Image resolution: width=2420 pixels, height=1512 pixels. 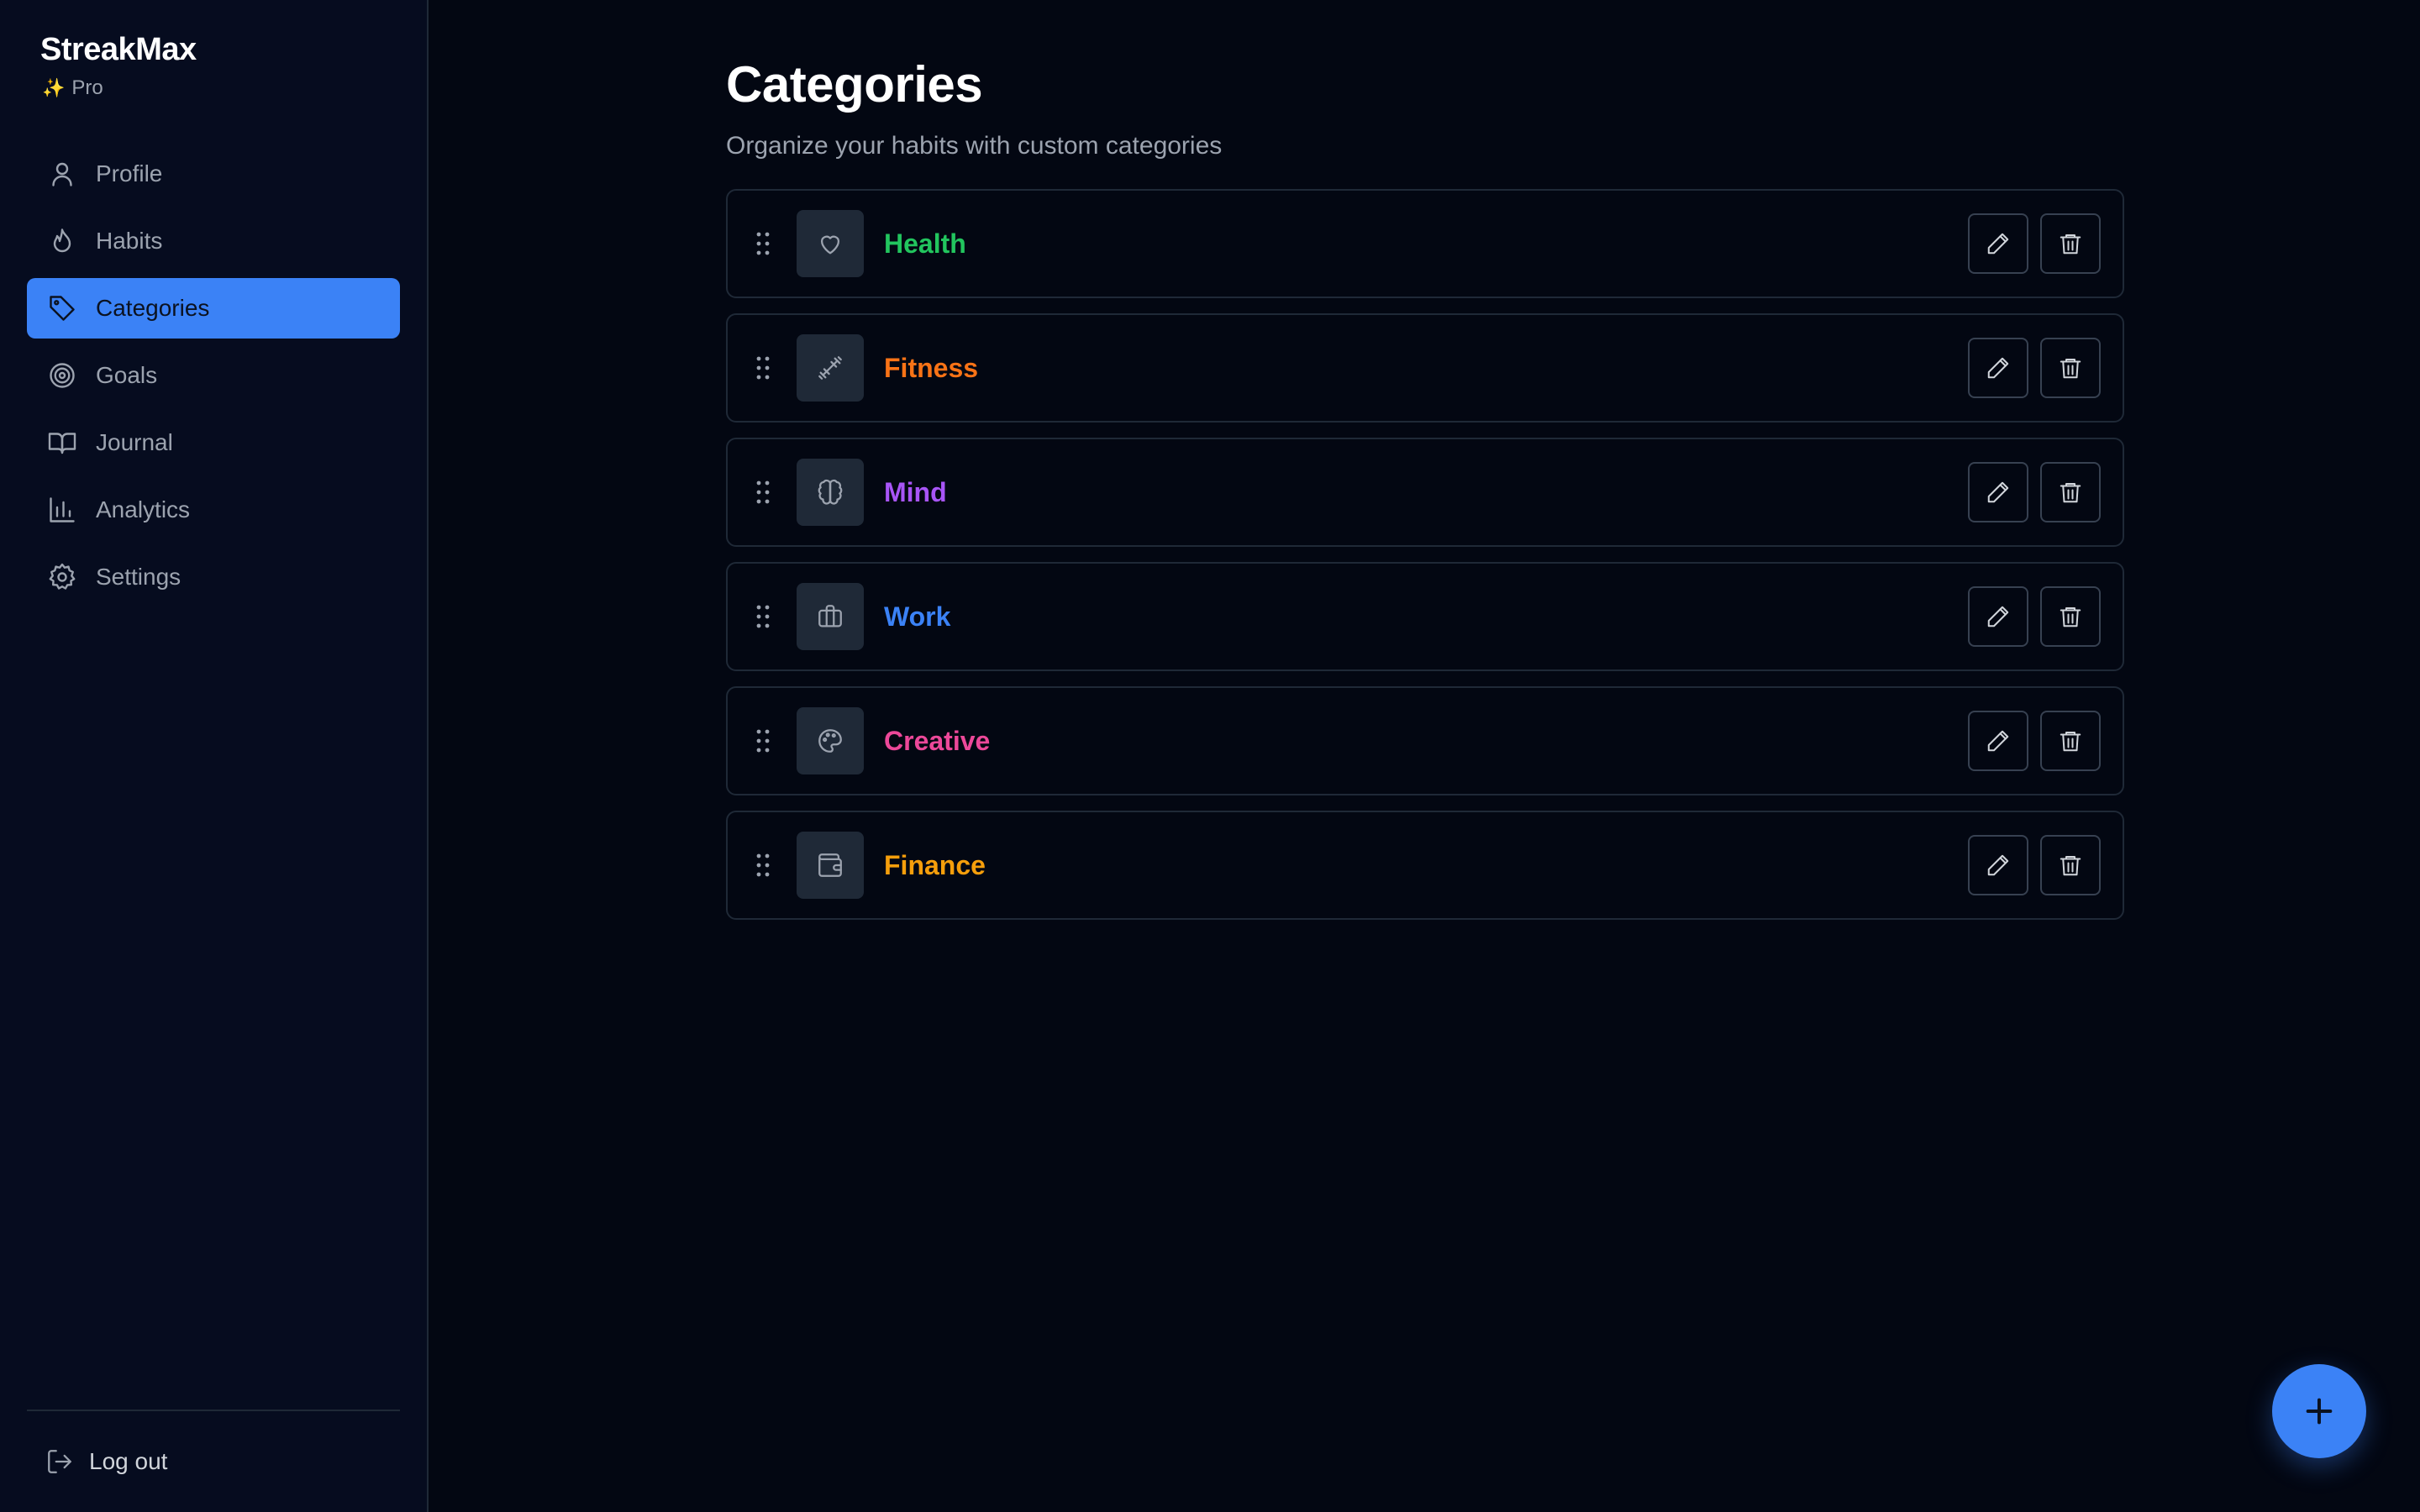 What do you see at coordinates (830, 740) in the screenshot?
I see `palette-icon` at bounding box center [830, 740].